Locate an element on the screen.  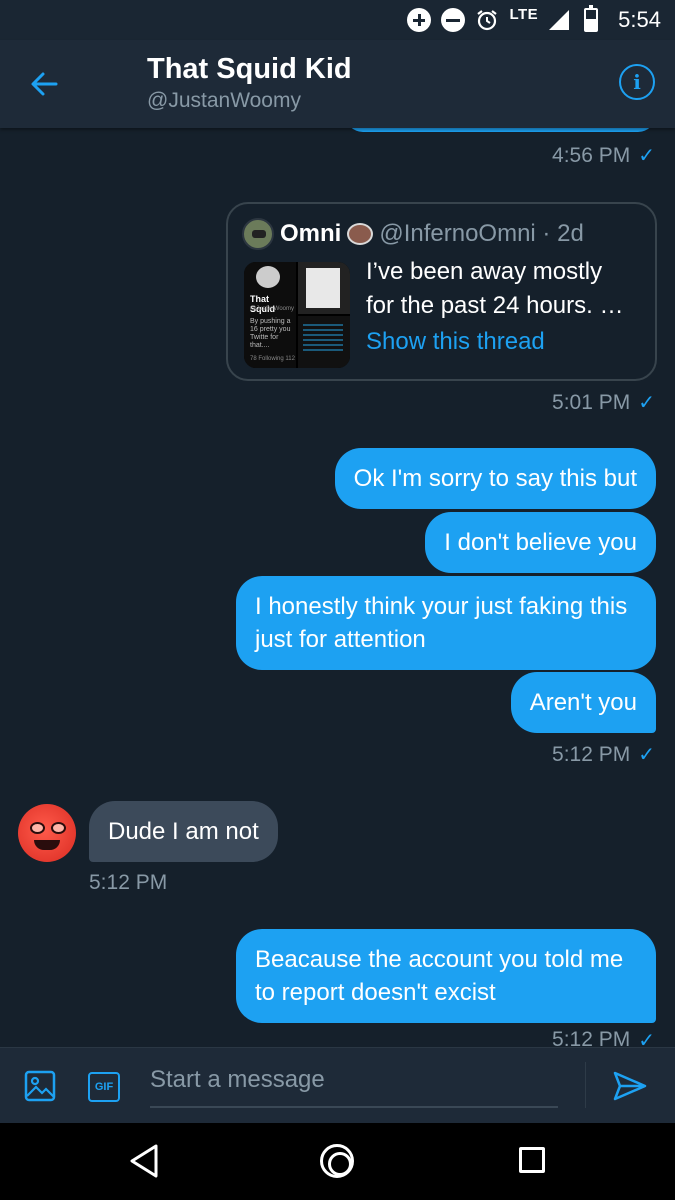
nav-back-icon is located at coordinates (144, 1161).